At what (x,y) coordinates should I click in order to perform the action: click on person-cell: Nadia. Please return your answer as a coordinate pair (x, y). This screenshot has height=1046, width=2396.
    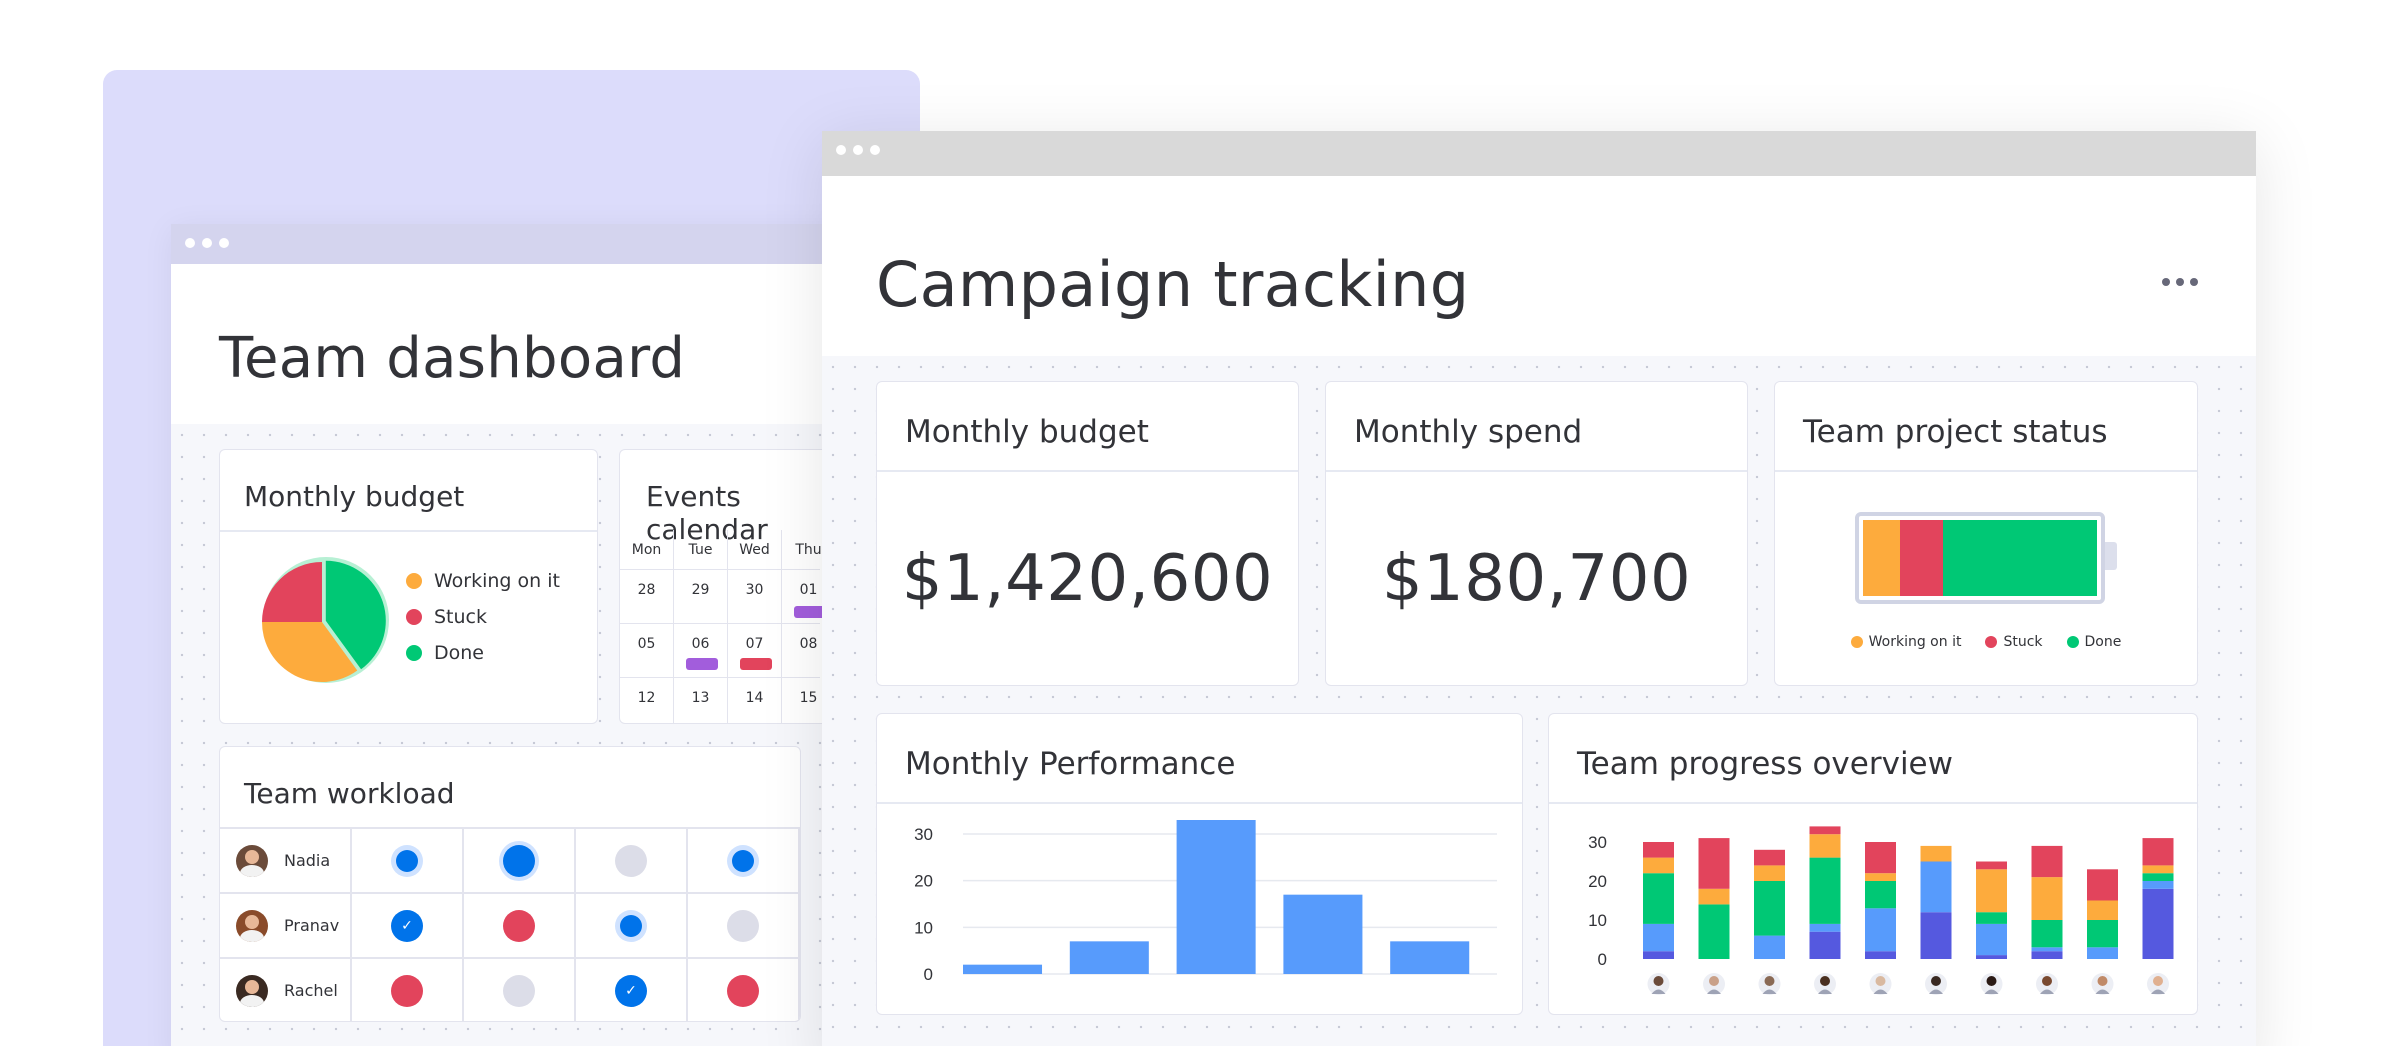
    Looking at the image, I should click on (286, 860).